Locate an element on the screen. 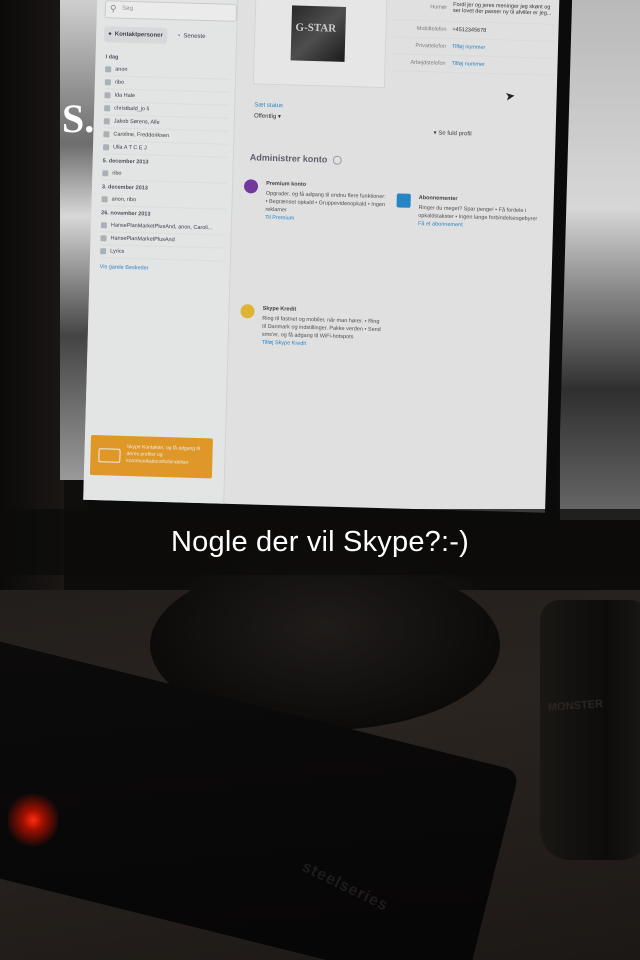 The width and height of the screenshot is (640, 960). search-icon: ⚲ is located at coordinates (113, 8).